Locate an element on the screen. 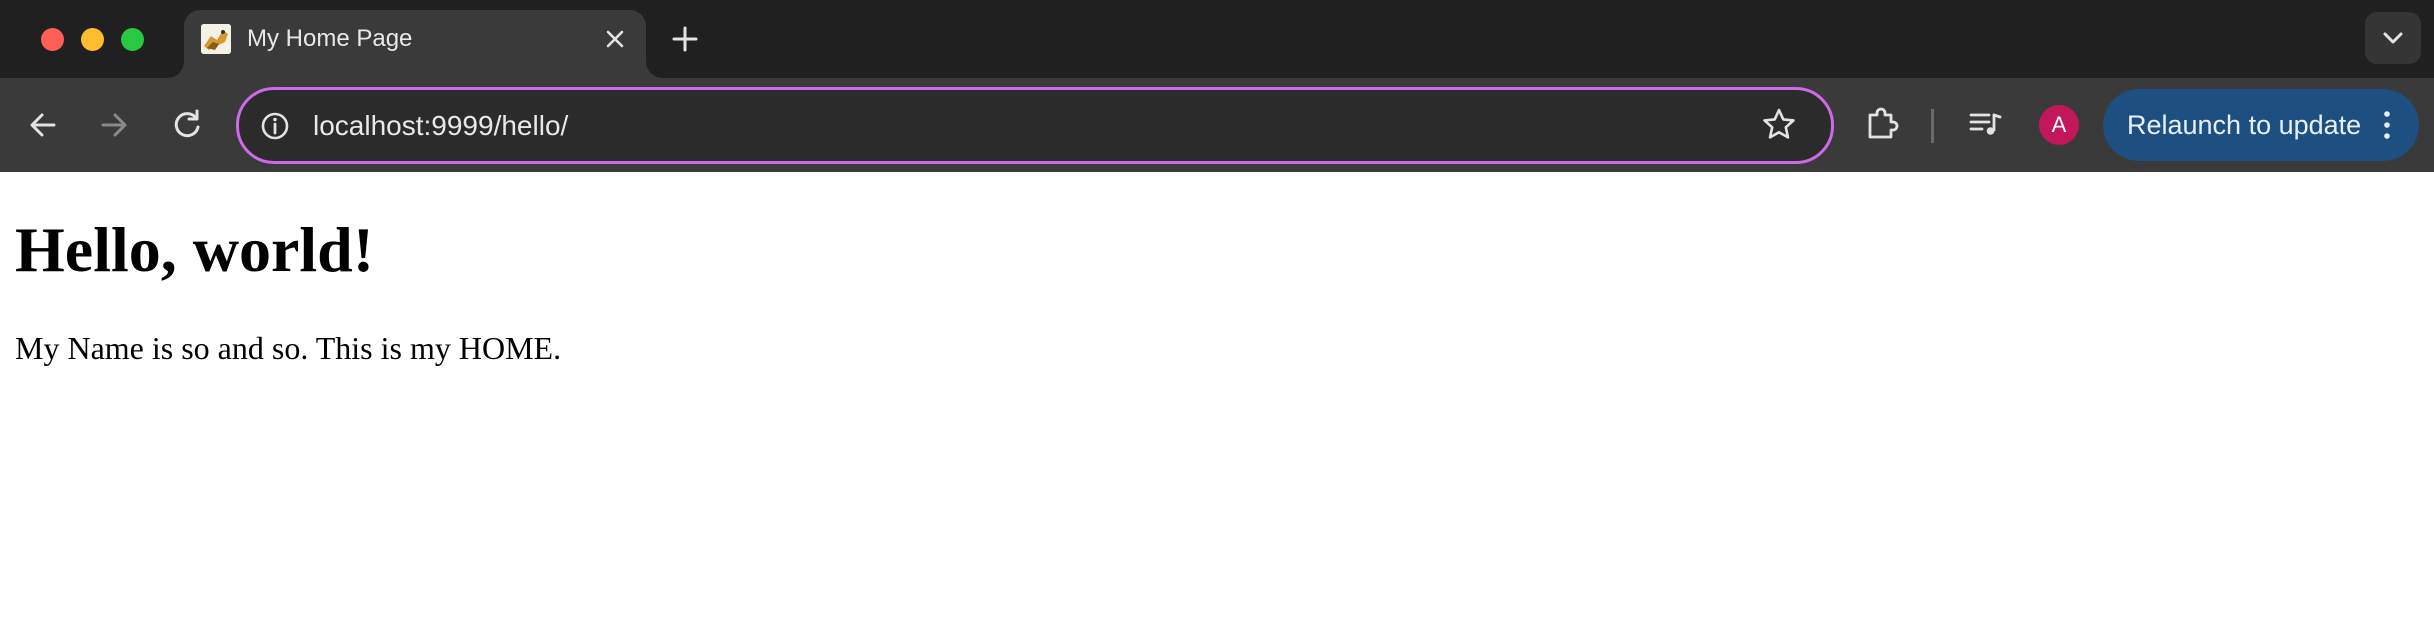  minimize-window-button is located at coordinates (92, 39).